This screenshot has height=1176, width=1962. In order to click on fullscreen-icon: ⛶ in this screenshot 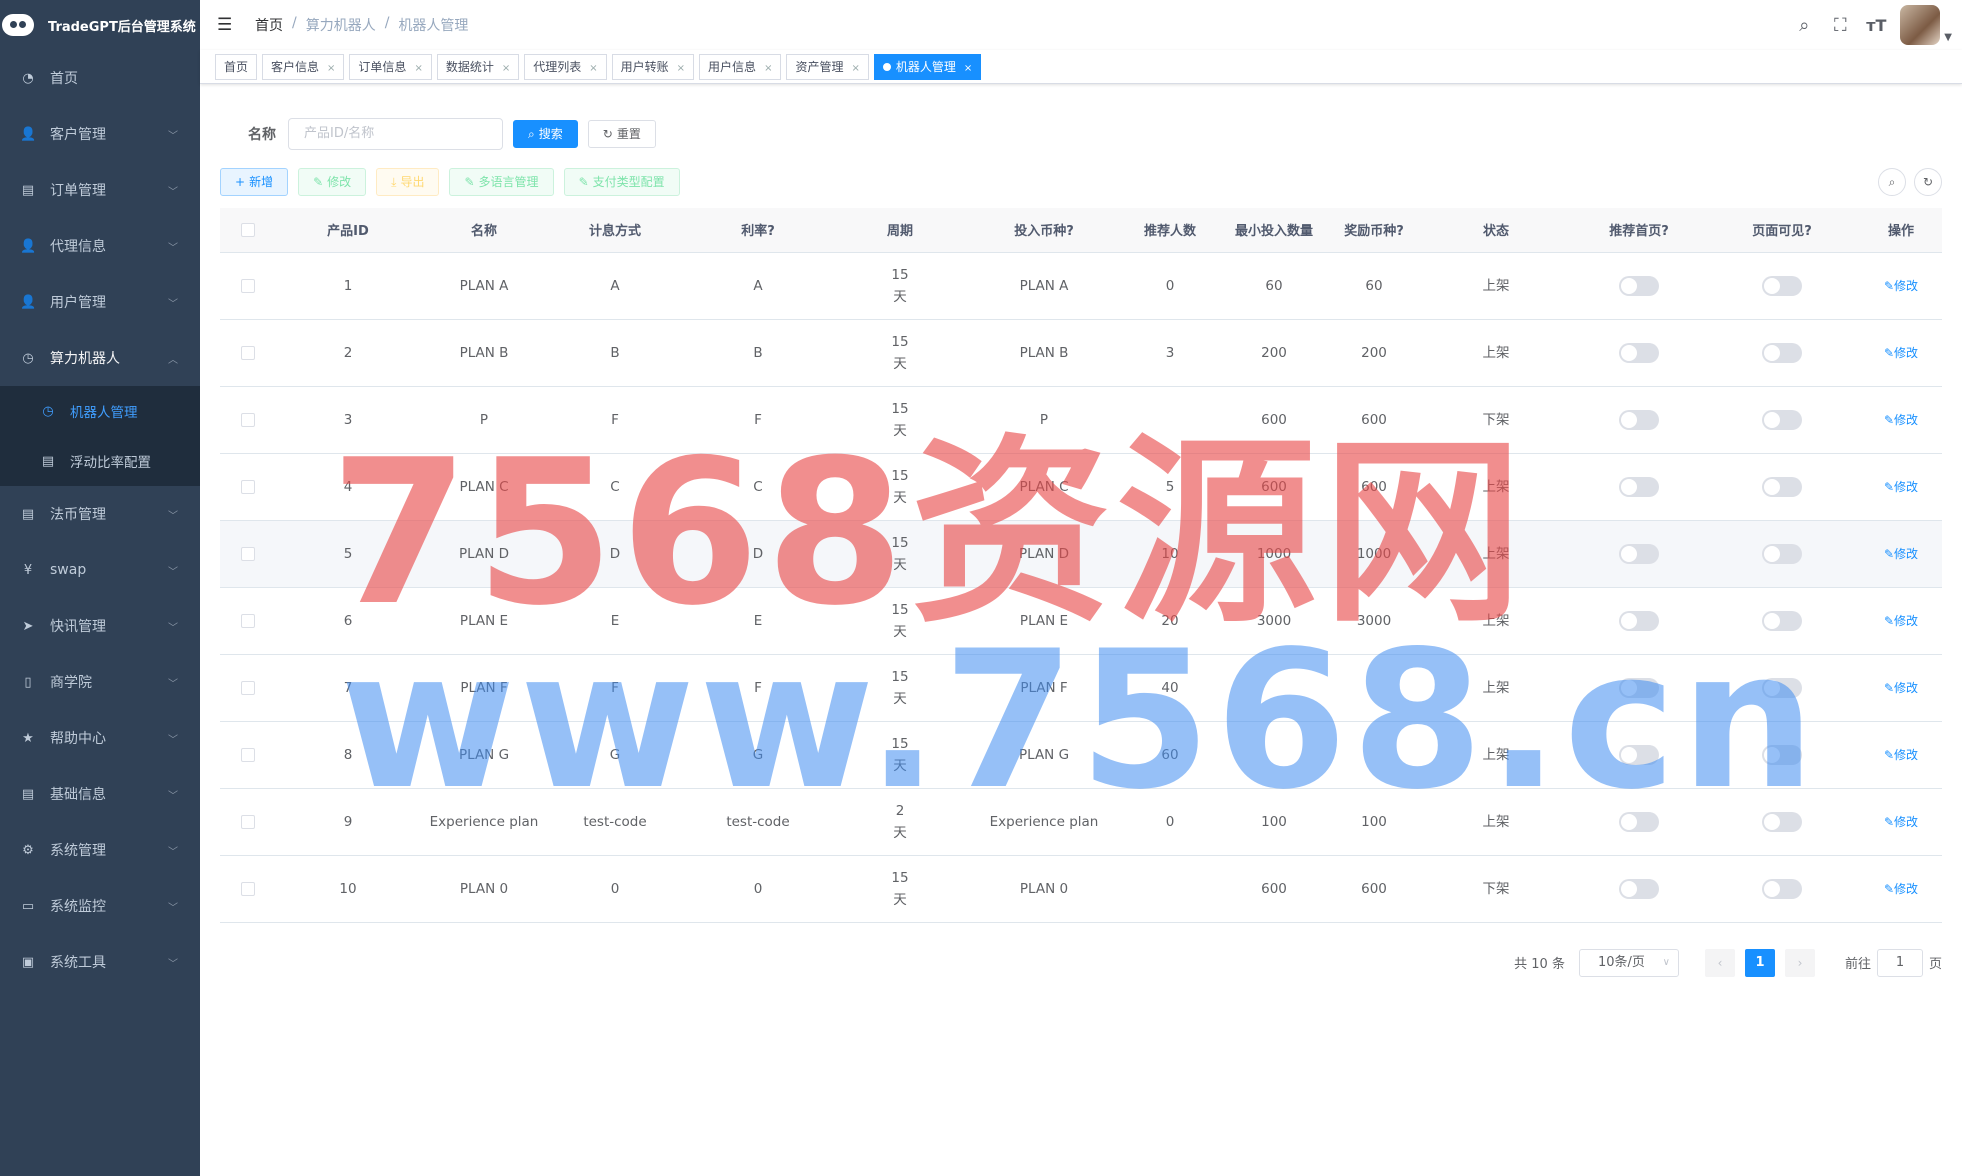, I will do `click(1840, 25)`.